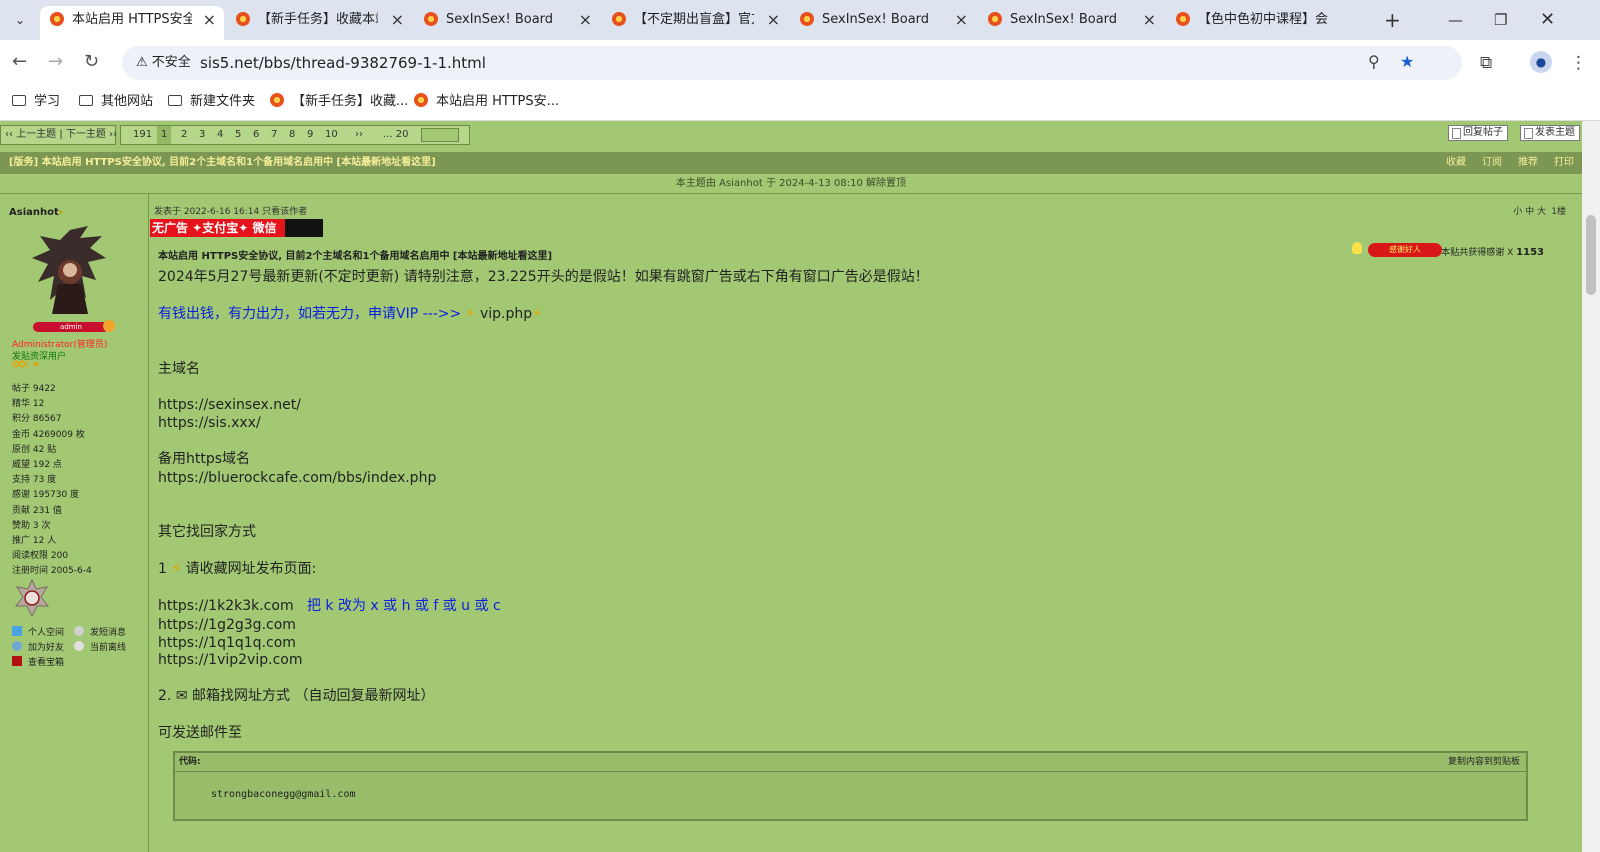 The width and height of the screenshot is (1600, 852). What do you see at coordinates (38, 663) in the screenshot?
I see `view-box-link: 查看宝箱` at bounding box center [38, 663].